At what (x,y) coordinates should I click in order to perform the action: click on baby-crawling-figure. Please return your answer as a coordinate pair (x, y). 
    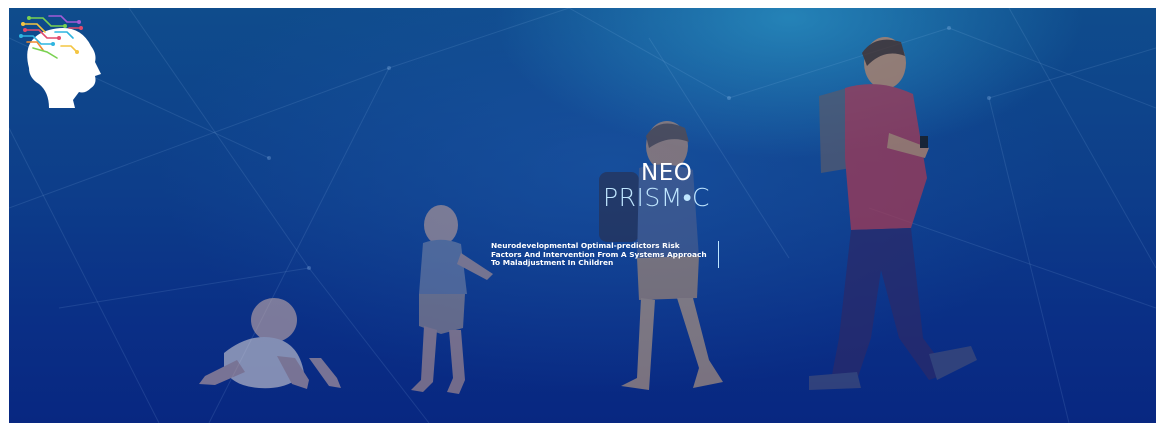
    Looking at the image, I should click on (270, 343).